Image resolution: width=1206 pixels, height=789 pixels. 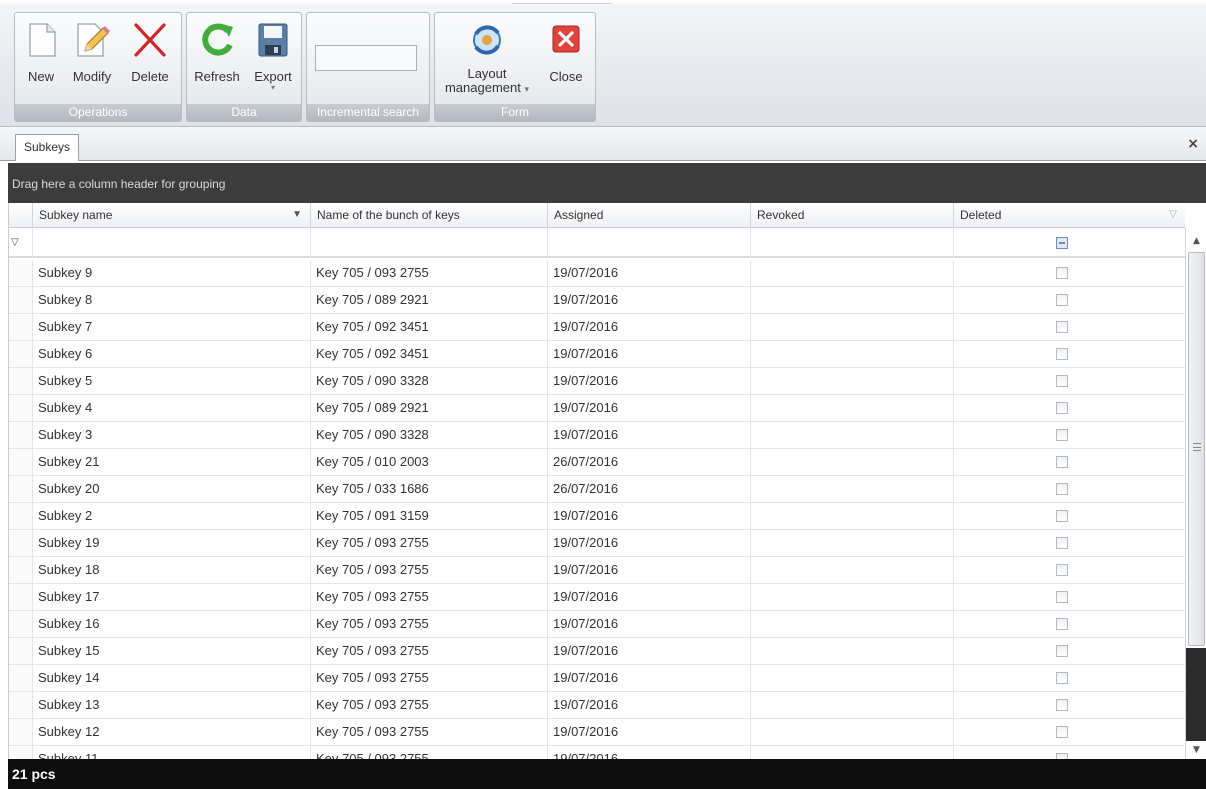 I want to click on cell-subkey-name: Subkey 18, so click(x=172, y=570).